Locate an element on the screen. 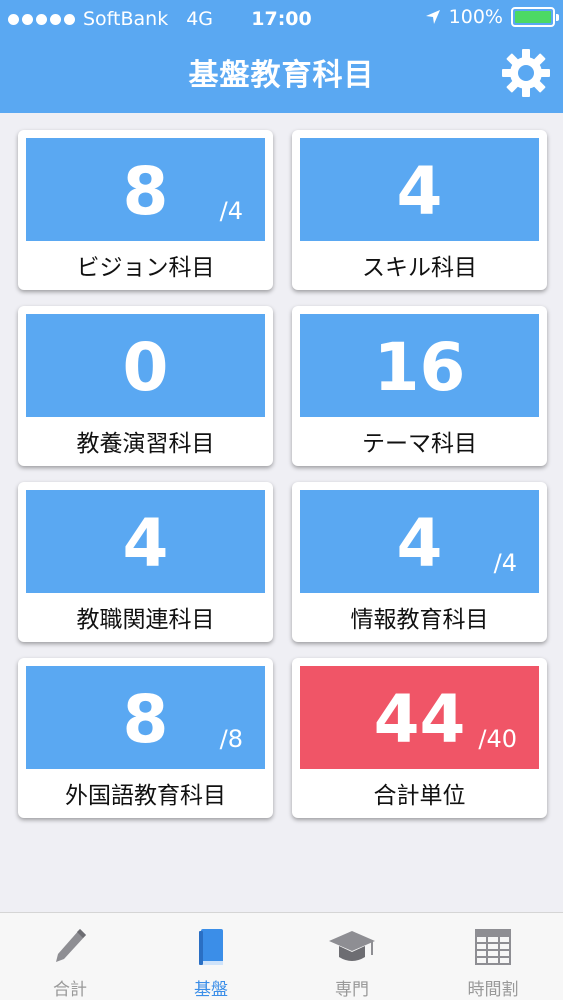 The image size is (563, 1000). header: SoftBank 4G 17:00 100% 基盤教育科目 is located at coordinates (281, 56).